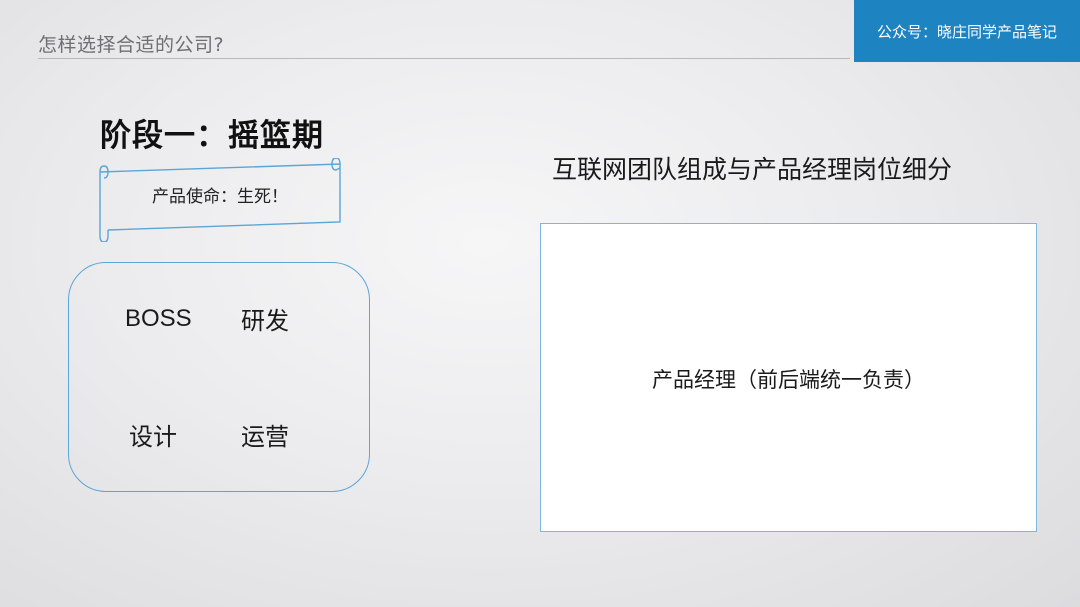 This screenshot has height=607, width=1080. I want to click on mission-scroll: 产品使命：生死！, so click(220, 200).